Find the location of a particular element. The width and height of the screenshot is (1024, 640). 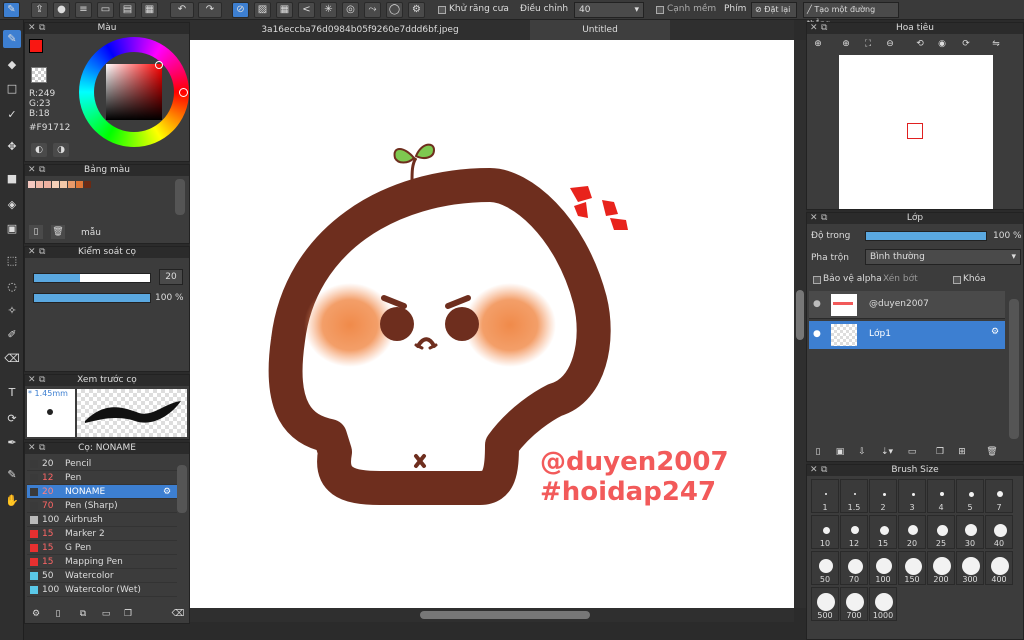

pen-icon: ✎ is located at coordinates (12, 475).